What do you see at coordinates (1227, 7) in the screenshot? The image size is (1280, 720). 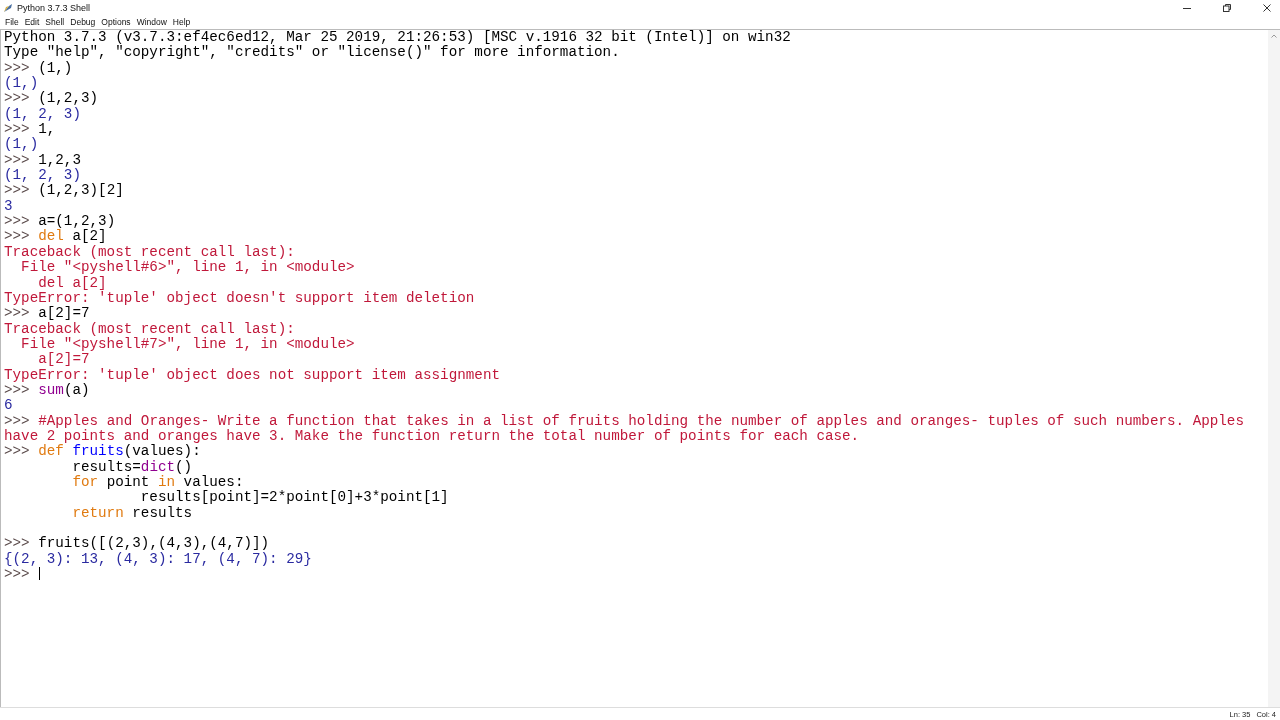 I see `restore-icon` at bounding box center [1227, 7].